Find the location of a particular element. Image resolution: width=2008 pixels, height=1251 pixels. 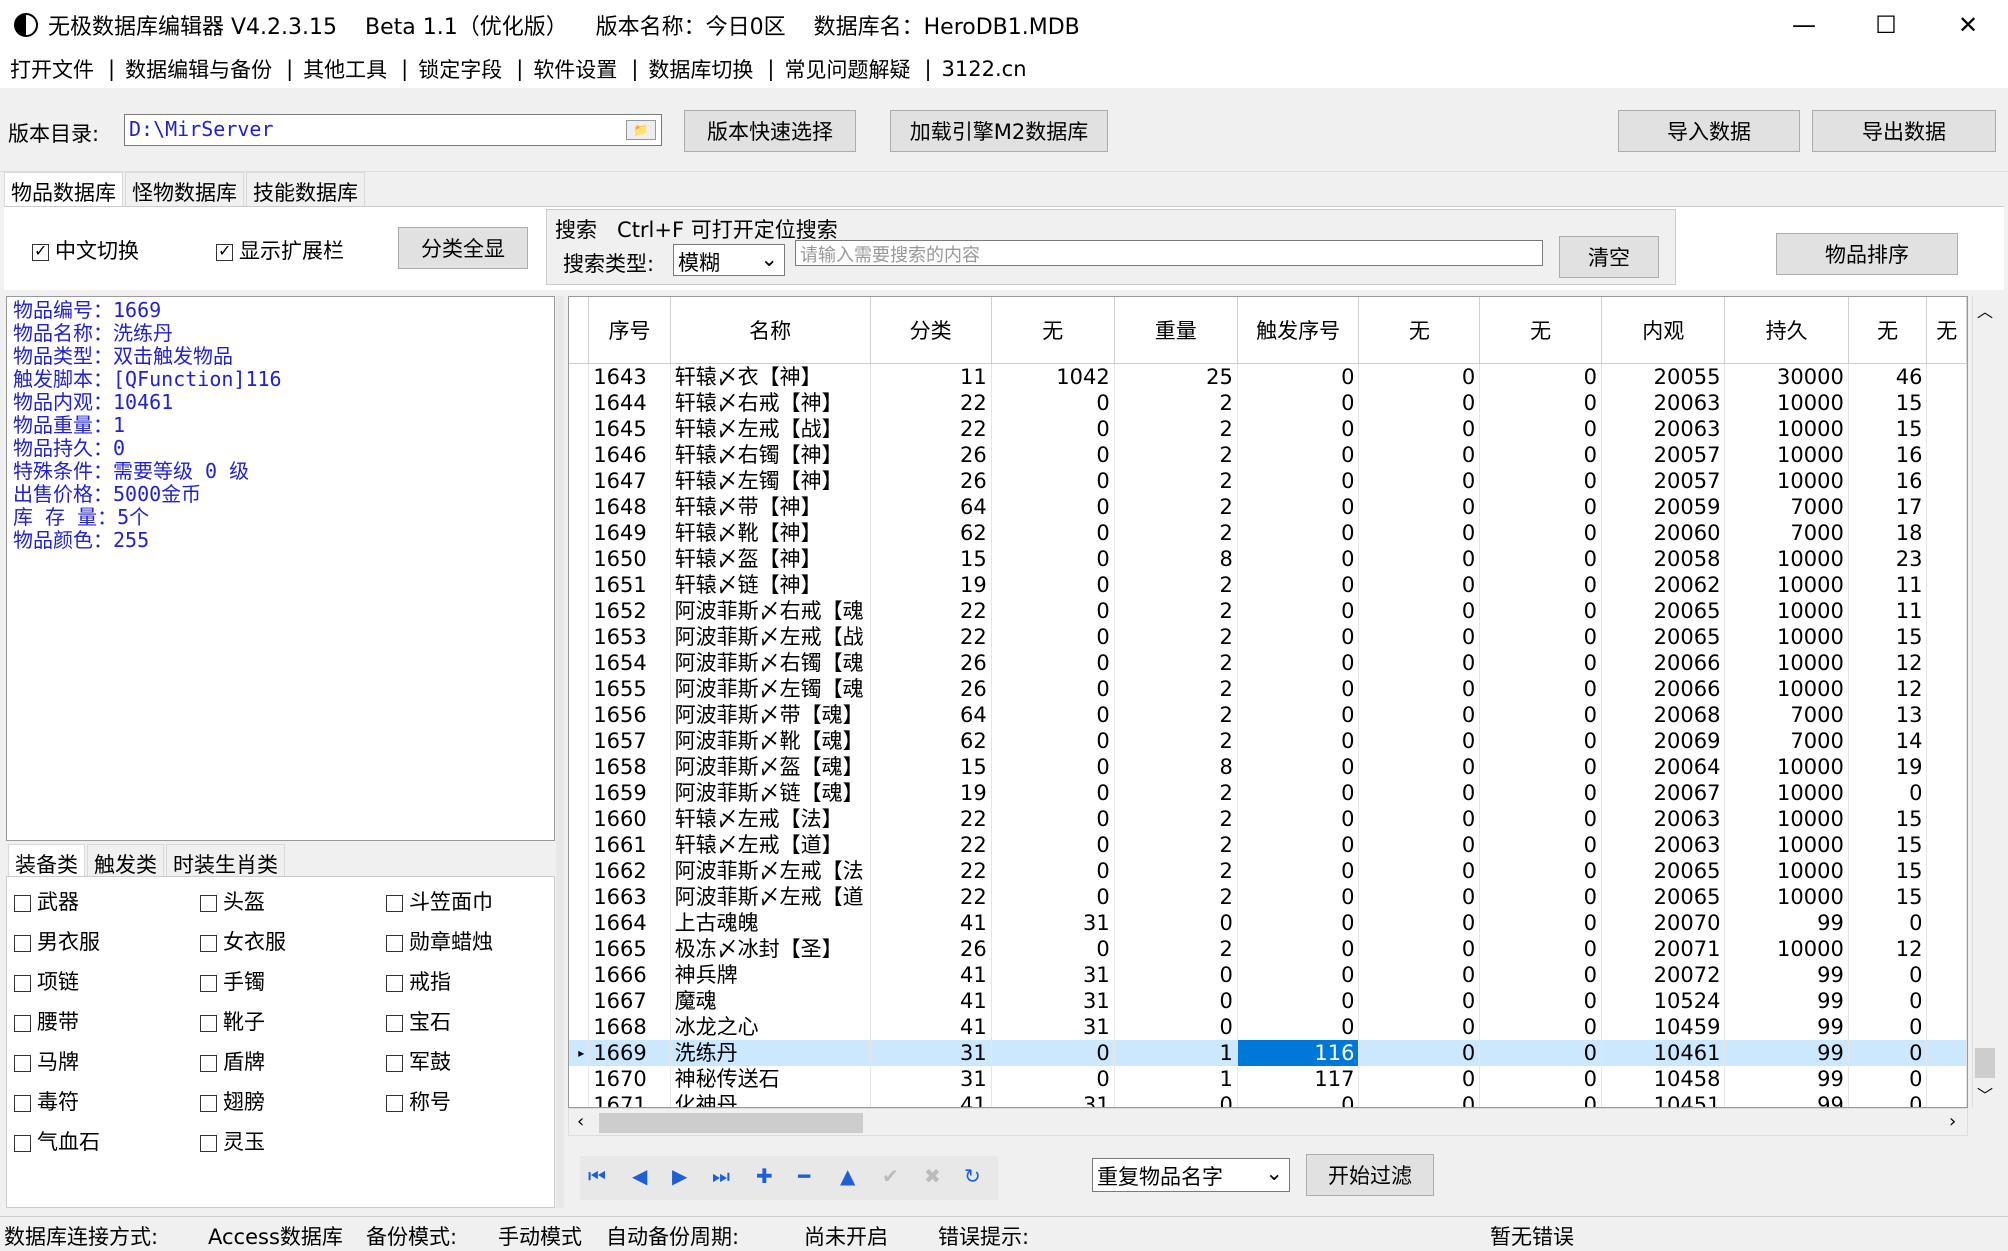

table-cell: 20065 is located at coordinates (1663, 897).